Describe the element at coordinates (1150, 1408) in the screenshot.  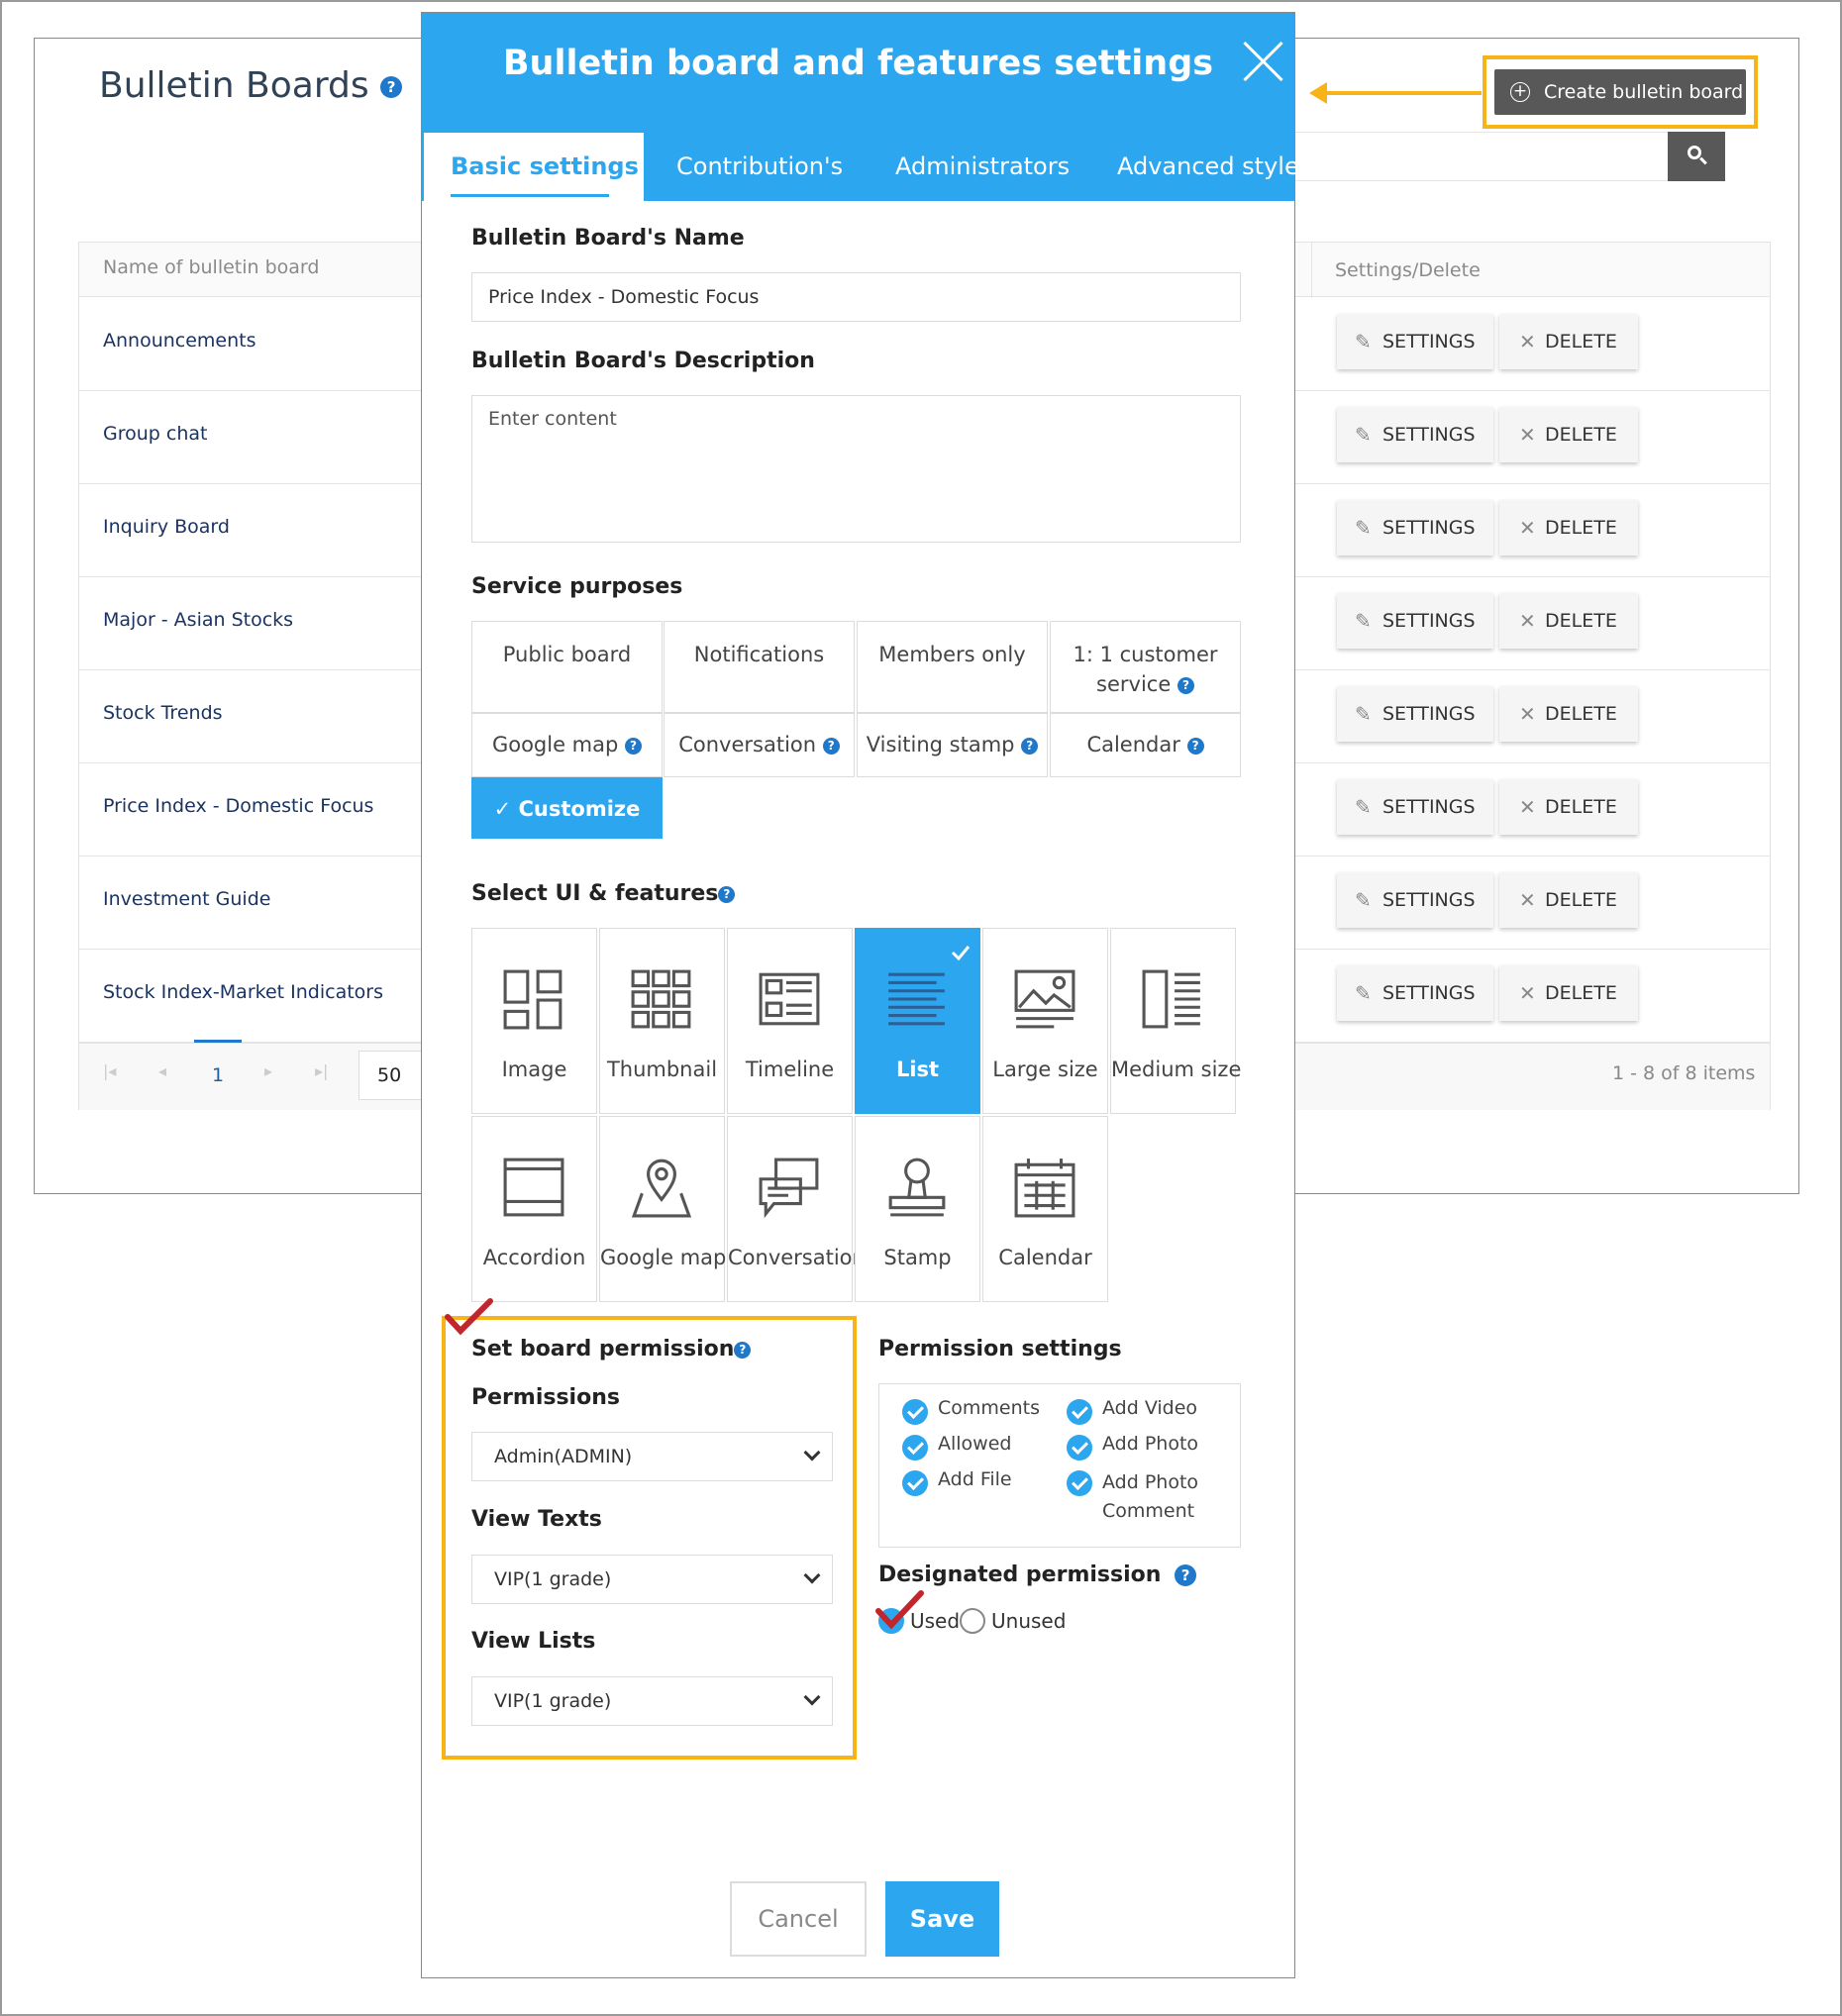
I see `checkbox-label: Add Video` at that location.